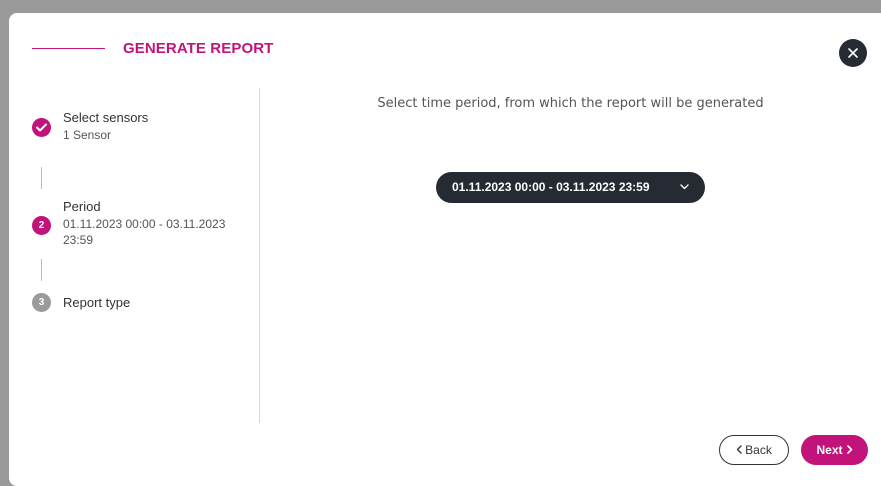 This screenshot has height=486, width=881. Describe the element at coordinates (87, 135) in the screenshot. I see `step-subtitle: 1 Sensor` at that location.